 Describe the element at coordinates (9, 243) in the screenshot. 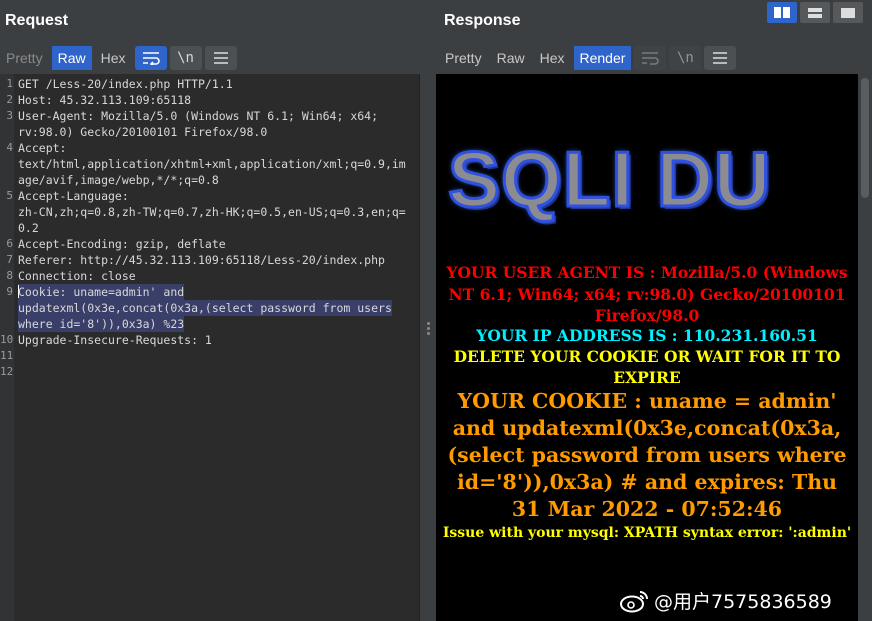

I see `line-number: 6` at that location.